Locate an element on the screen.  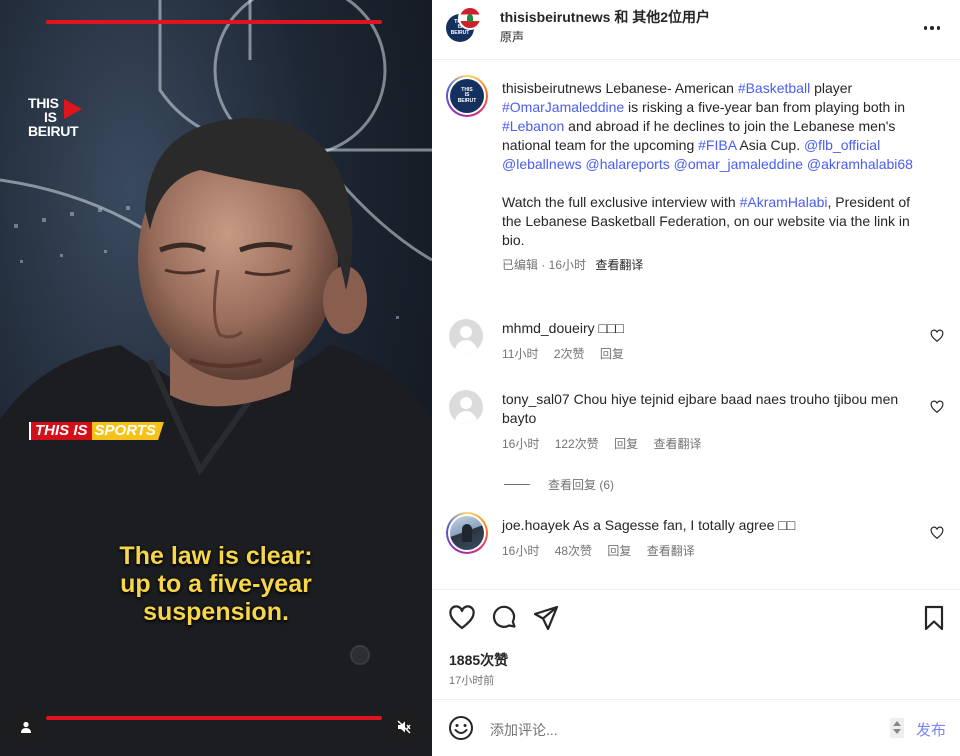
caption-link: #FIBA is located at coordinates (717, 145).